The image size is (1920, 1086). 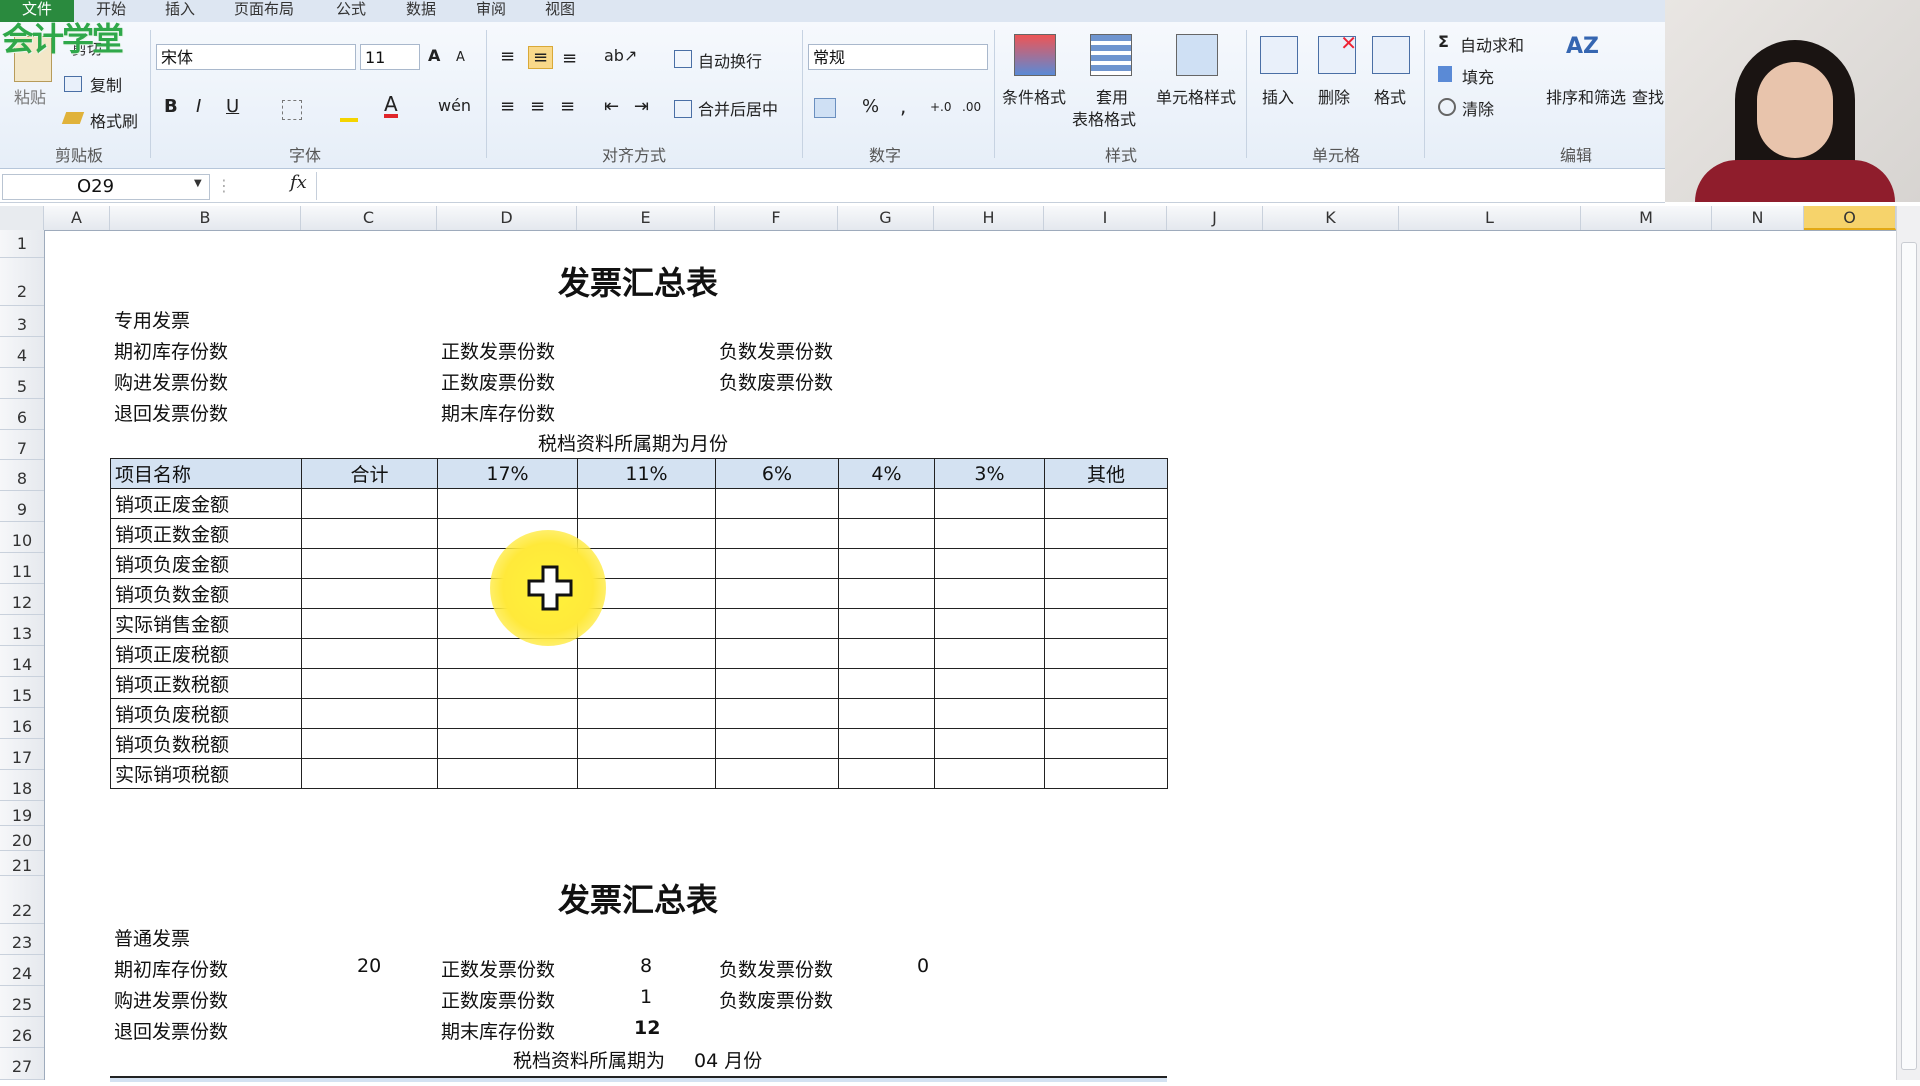 What do you see at coordinates (537, 106) in the screenshot?
I see `align-center-icon: ≡` at bounding box center [537, 106].